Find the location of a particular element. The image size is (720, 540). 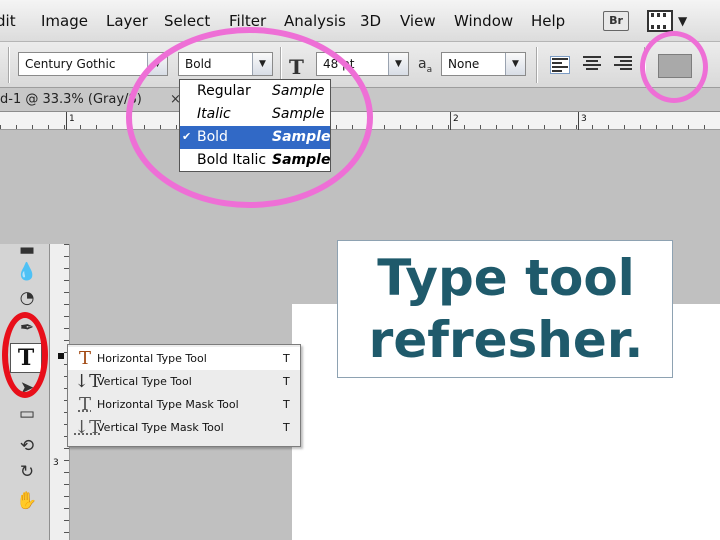

hand-tool-icon: ✋ is located at coordinates (27, 501).